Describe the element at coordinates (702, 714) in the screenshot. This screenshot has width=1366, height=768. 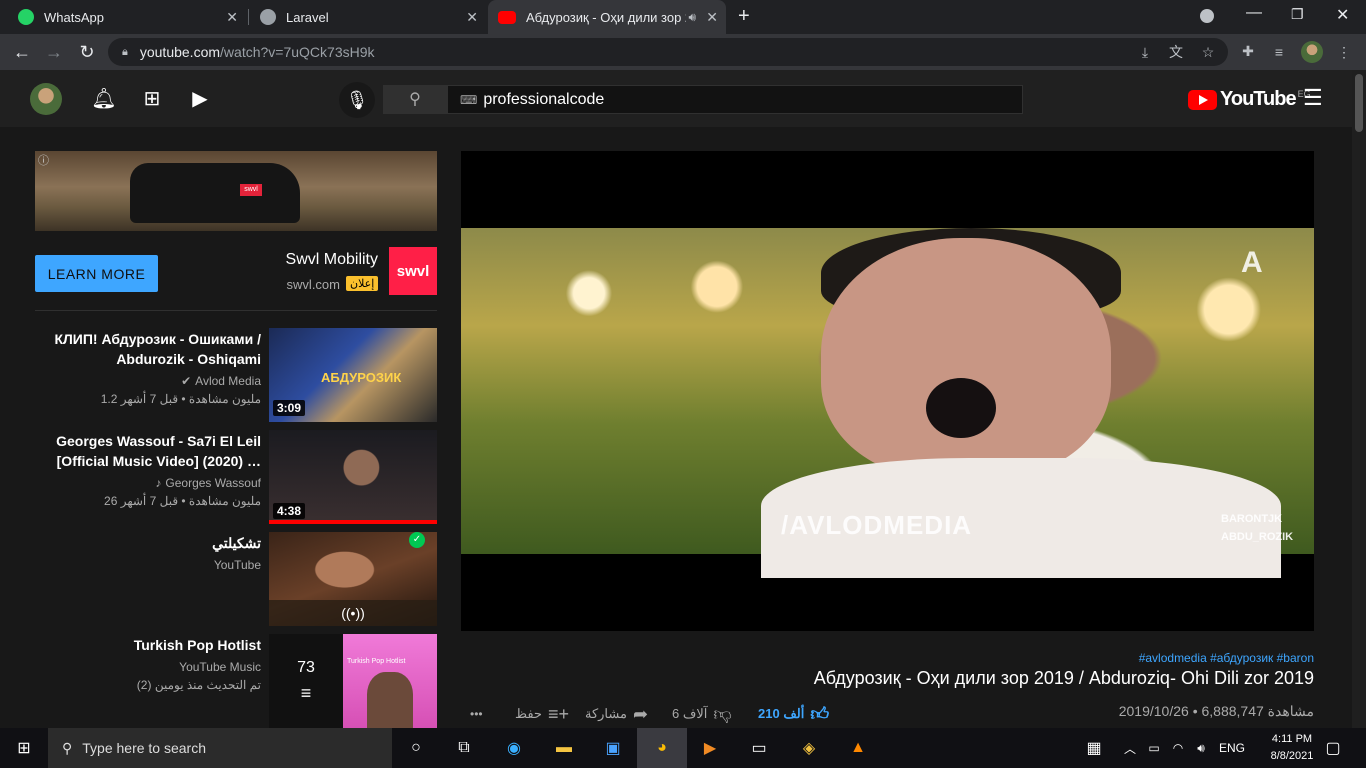
I see `dislike-button: 6 آلاف 👎︎` at that location.